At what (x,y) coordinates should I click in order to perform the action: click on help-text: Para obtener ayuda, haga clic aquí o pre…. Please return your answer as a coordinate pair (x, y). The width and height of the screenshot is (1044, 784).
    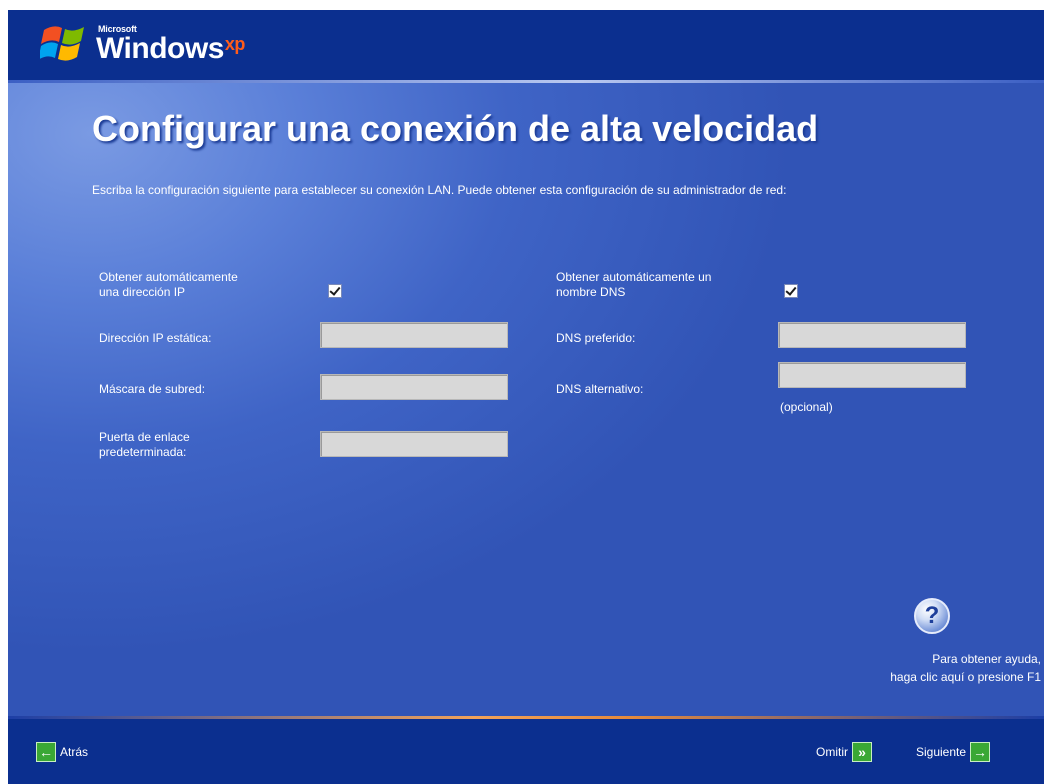
    Looking at the image, I should click on (904, 668).